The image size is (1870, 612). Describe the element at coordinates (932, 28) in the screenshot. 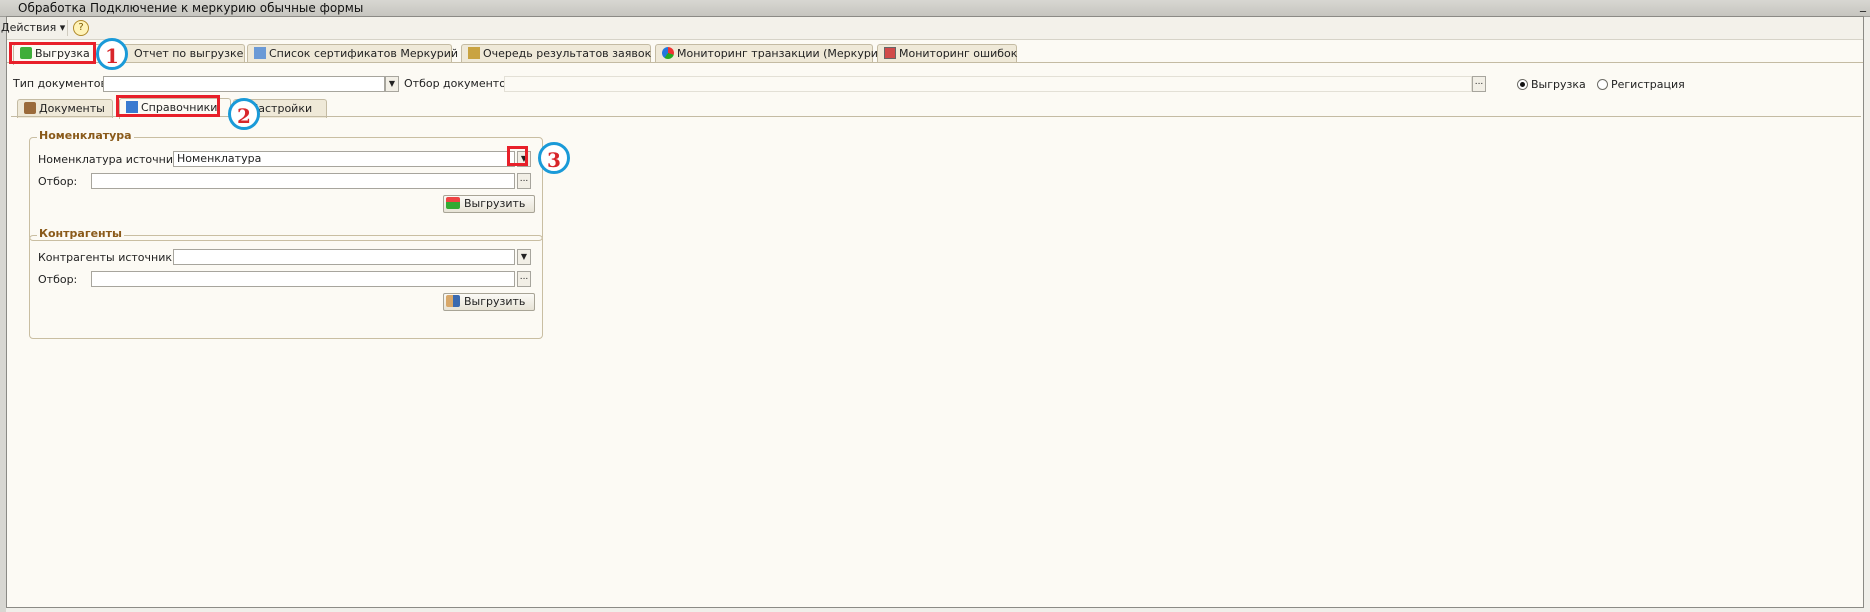

I see `command-bar: Действия ▾ ?` at that location.